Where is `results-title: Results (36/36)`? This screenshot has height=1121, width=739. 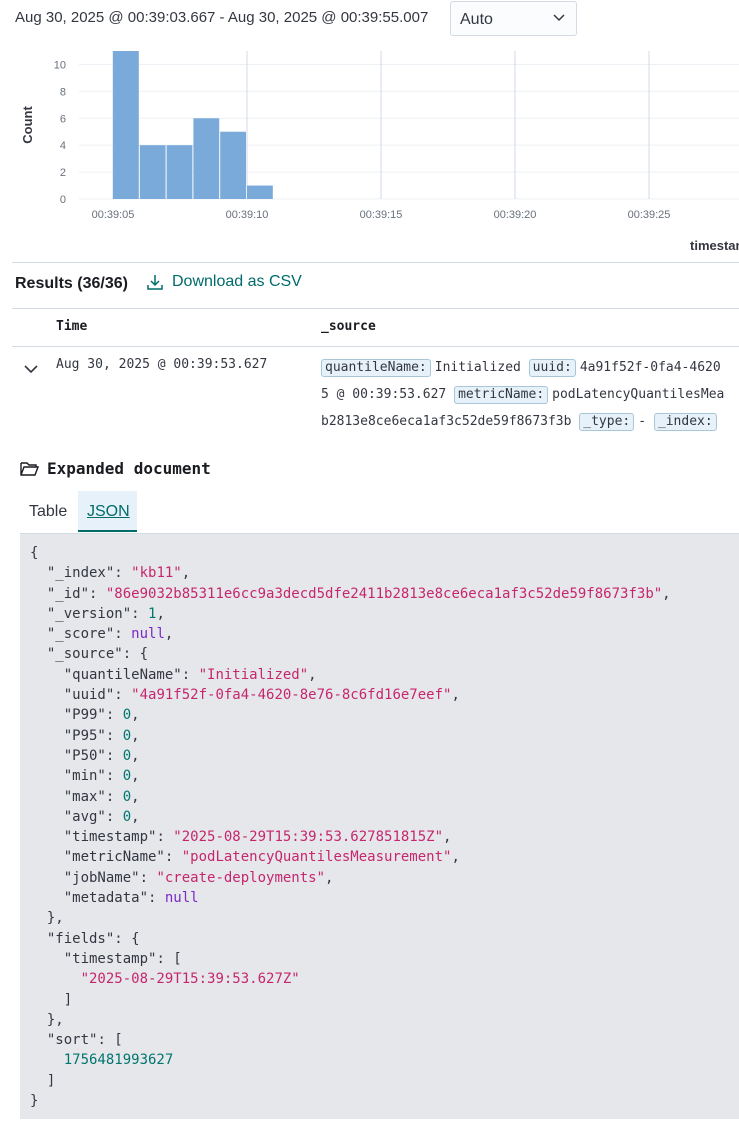 results-title: Results (36/36) is located at coordinates (71, 283).